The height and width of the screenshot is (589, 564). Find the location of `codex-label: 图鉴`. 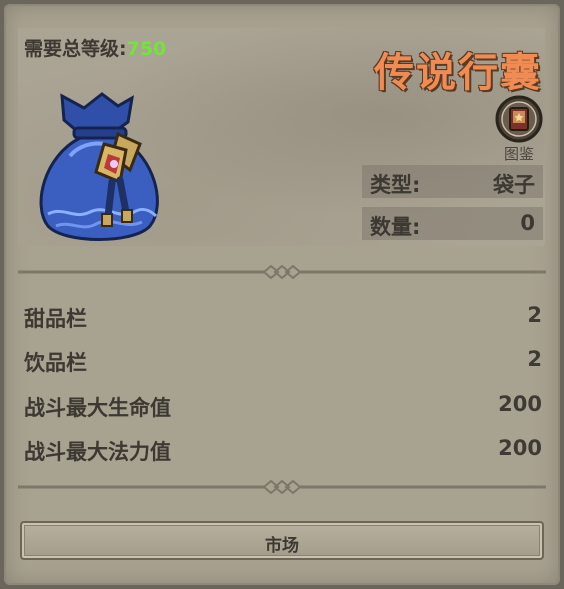

codex-label: 图鉴 is located at coordinates (519, 153).